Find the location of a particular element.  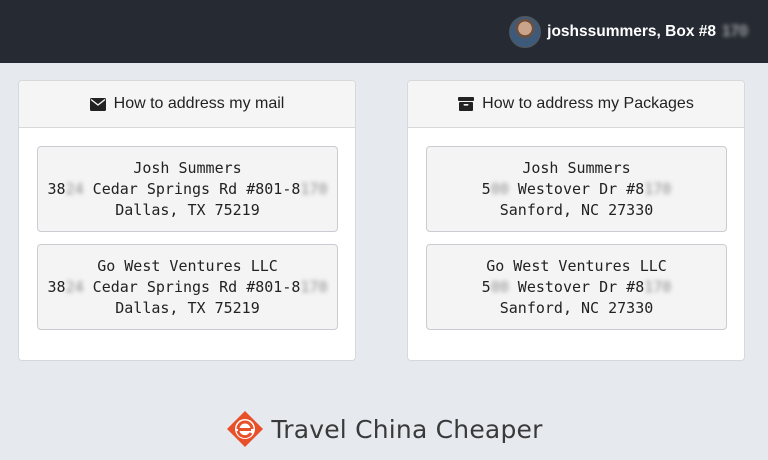

envelope-icon is located at coordinates (97, 104).